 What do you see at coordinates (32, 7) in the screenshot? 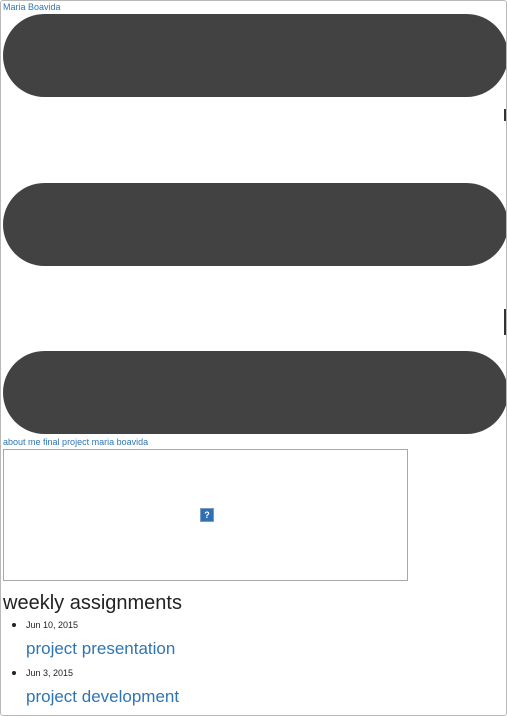
I see `site-title-link: Maria Boavida` at bounding box center [32, 7].